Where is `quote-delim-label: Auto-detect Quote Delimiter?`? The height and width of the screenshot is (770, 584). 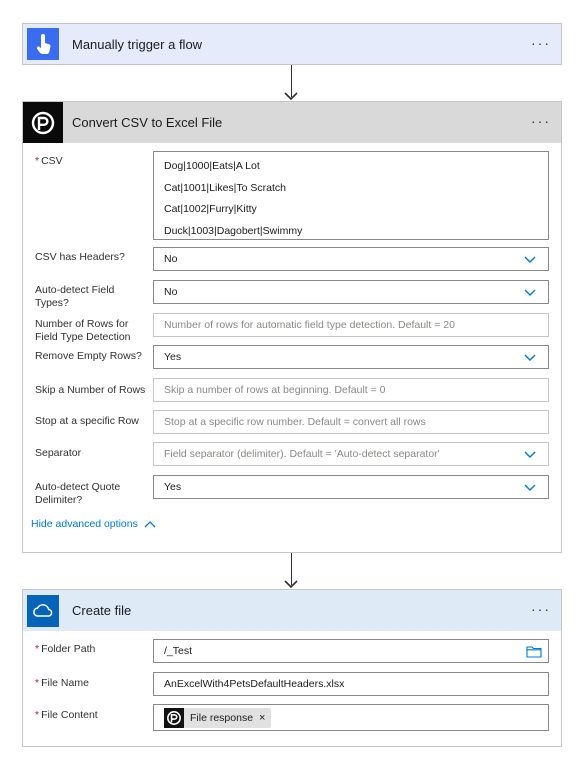 quote-delim-label: Auto-detect Quote Delimiter? is located at coordinates (78, 493).